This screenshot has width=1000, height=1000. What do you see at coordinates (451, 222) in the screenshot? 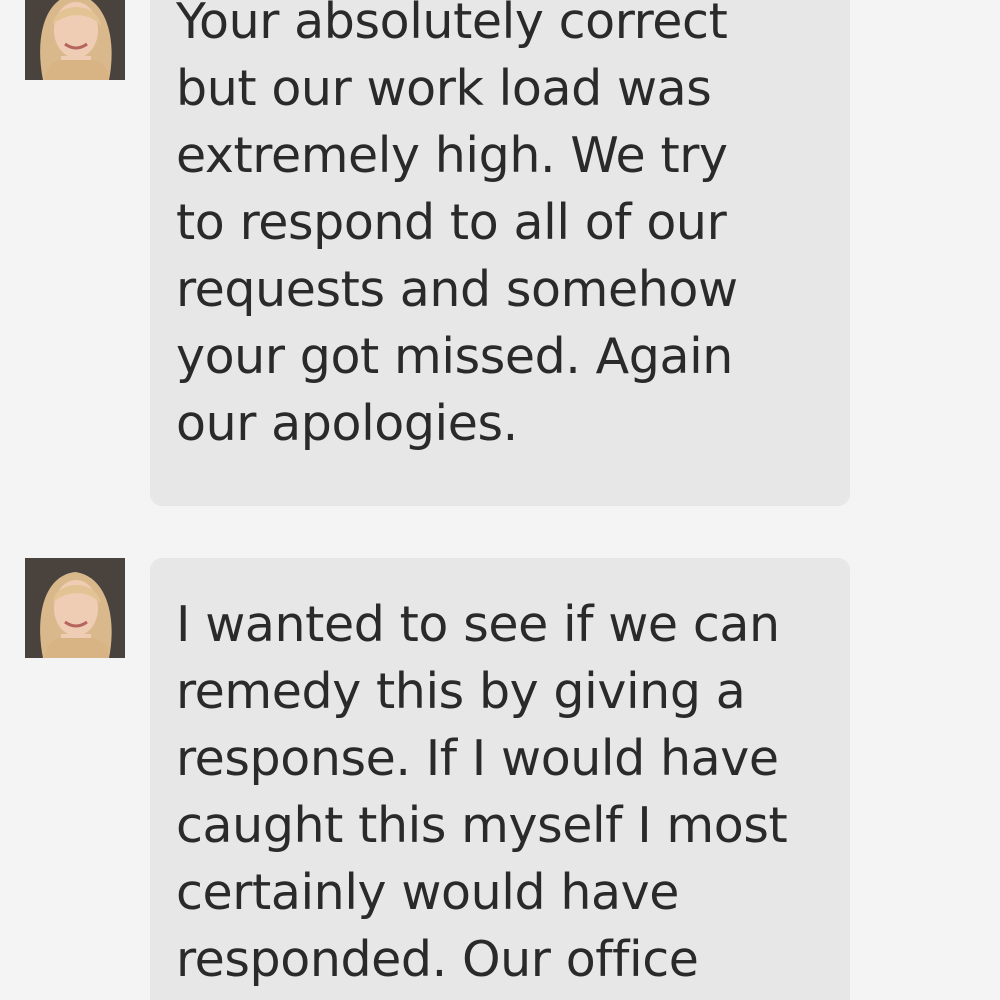
I see `message-line: to respond to all of our` at bounding box center [451, 222].